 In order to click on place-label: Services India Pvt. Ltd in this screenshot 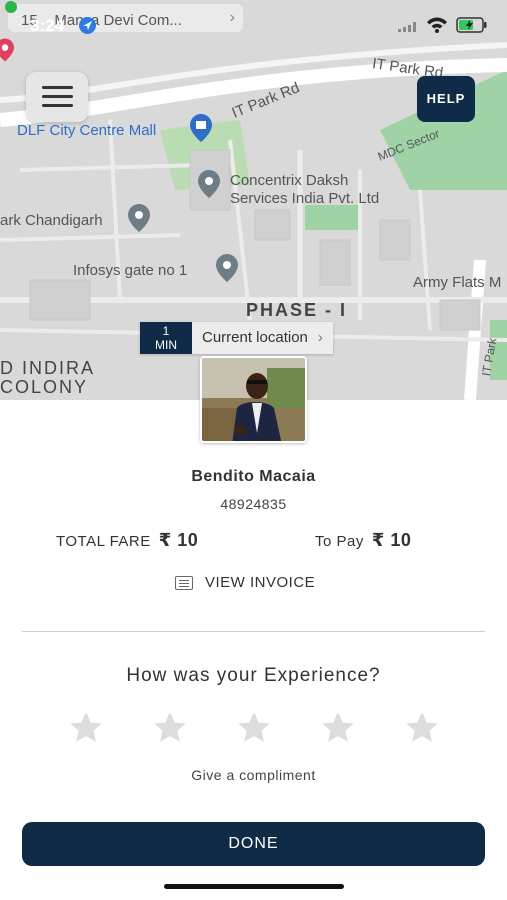, I will do `click(305, 198)`.